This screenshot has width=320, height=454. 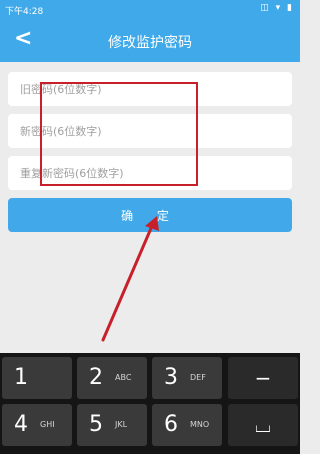 What do you see at coordinates (47, 424) in the screenshot?
I see `key-4-letters: GHI` at bounding box center [47, 424].